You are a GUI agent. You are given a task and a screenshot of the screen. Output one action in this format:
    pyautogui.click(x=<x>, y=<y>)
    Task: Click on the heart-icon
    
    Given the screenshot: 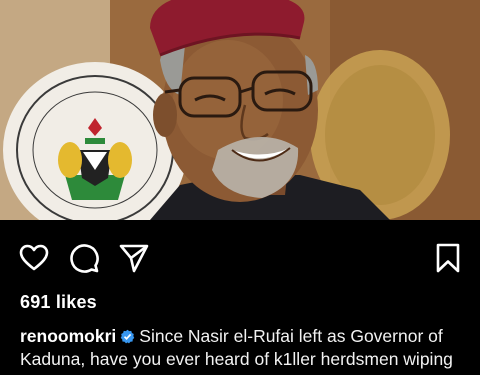 What is the action you would take?
    pyautogui.click(x=34, y=258)
    